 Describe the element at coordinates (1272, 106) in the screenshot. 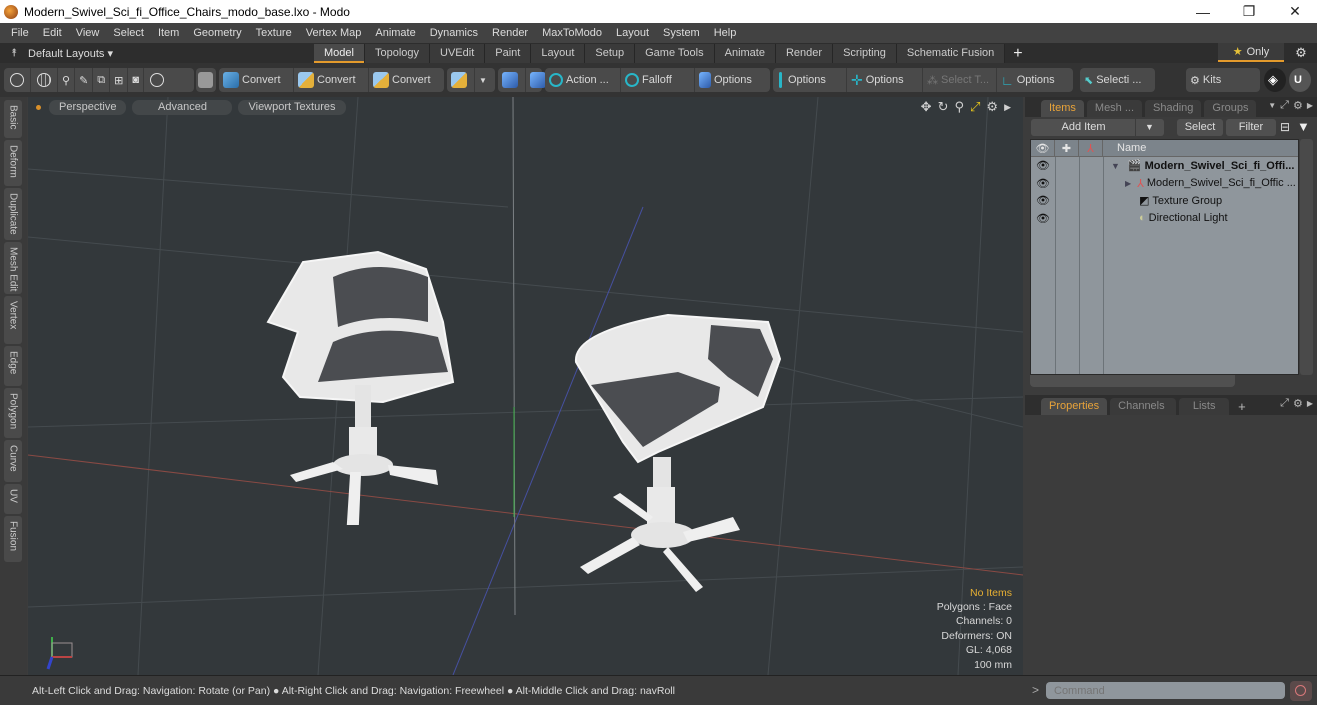

I see `dropdown-arrow-icon: ▼` at that location.